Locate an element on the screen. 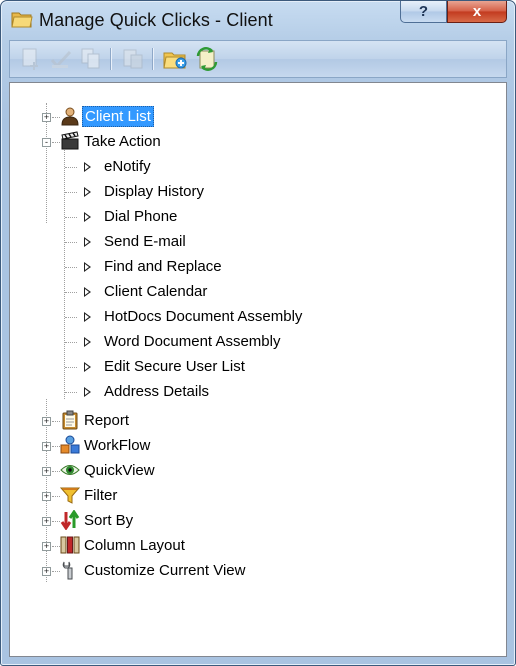 This screenshot has height=666, width=516. tree-leaf-label: Display History is located at coordinates (154, 191).